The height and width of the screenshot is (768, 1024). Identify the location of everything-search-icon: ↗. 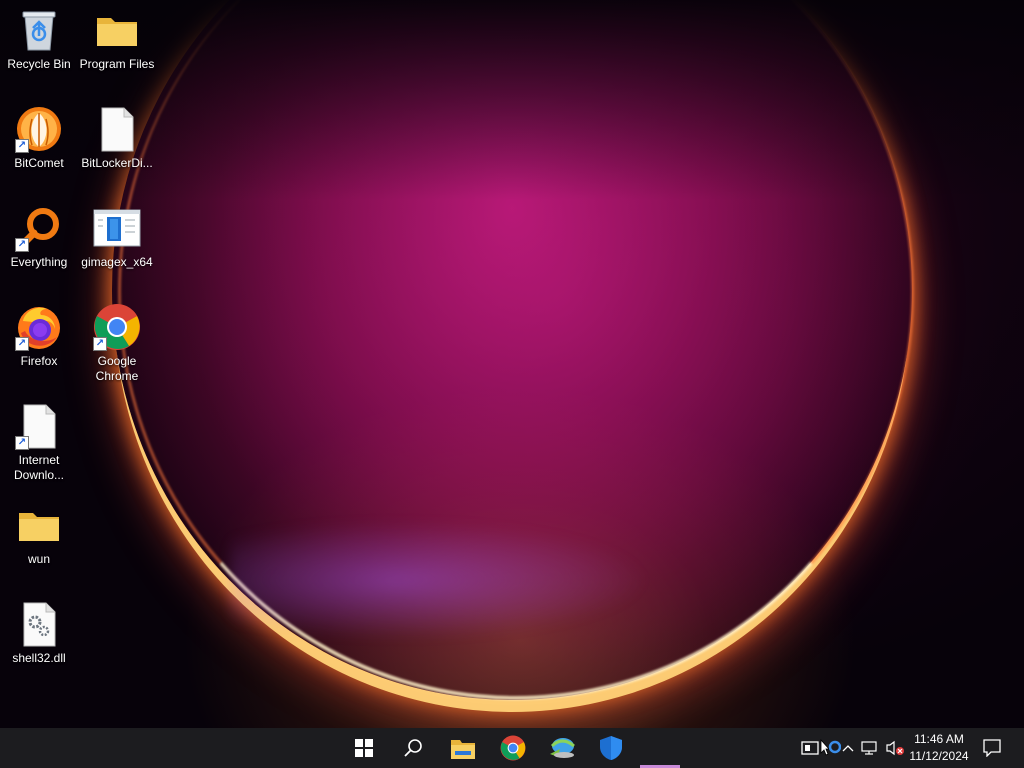
(39, 228).